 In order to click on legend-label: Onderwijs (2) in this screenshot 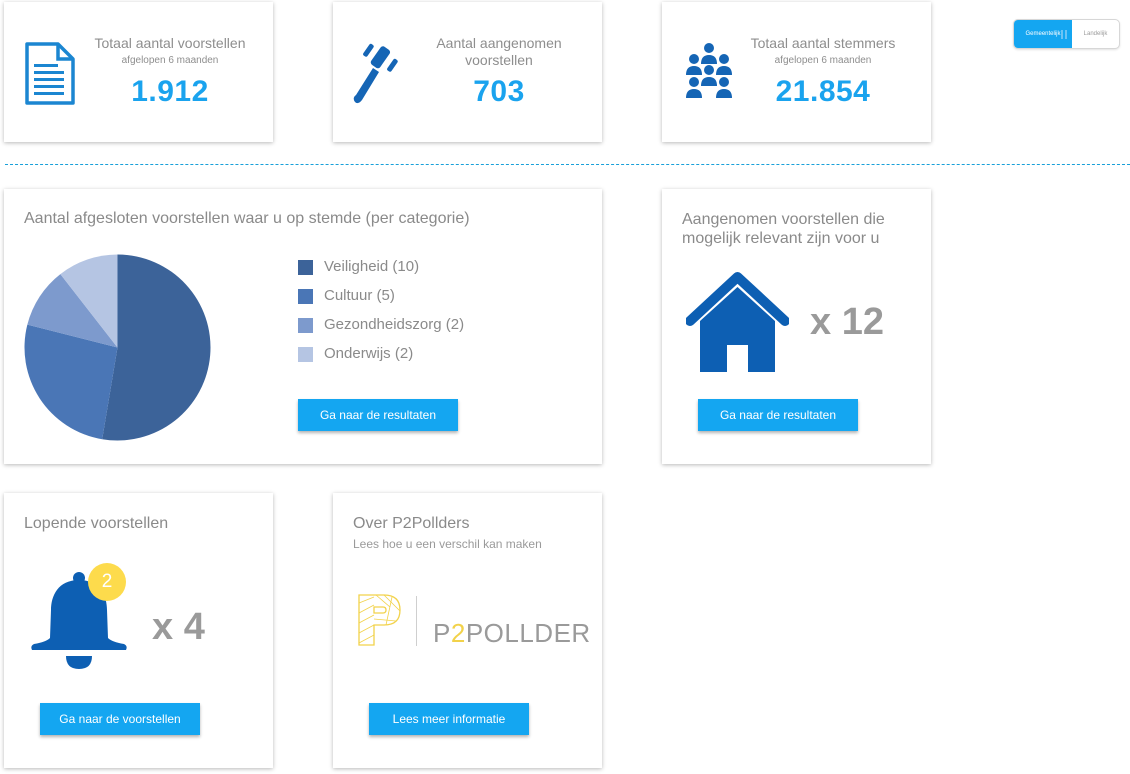, I will do `click(369, 353)`.